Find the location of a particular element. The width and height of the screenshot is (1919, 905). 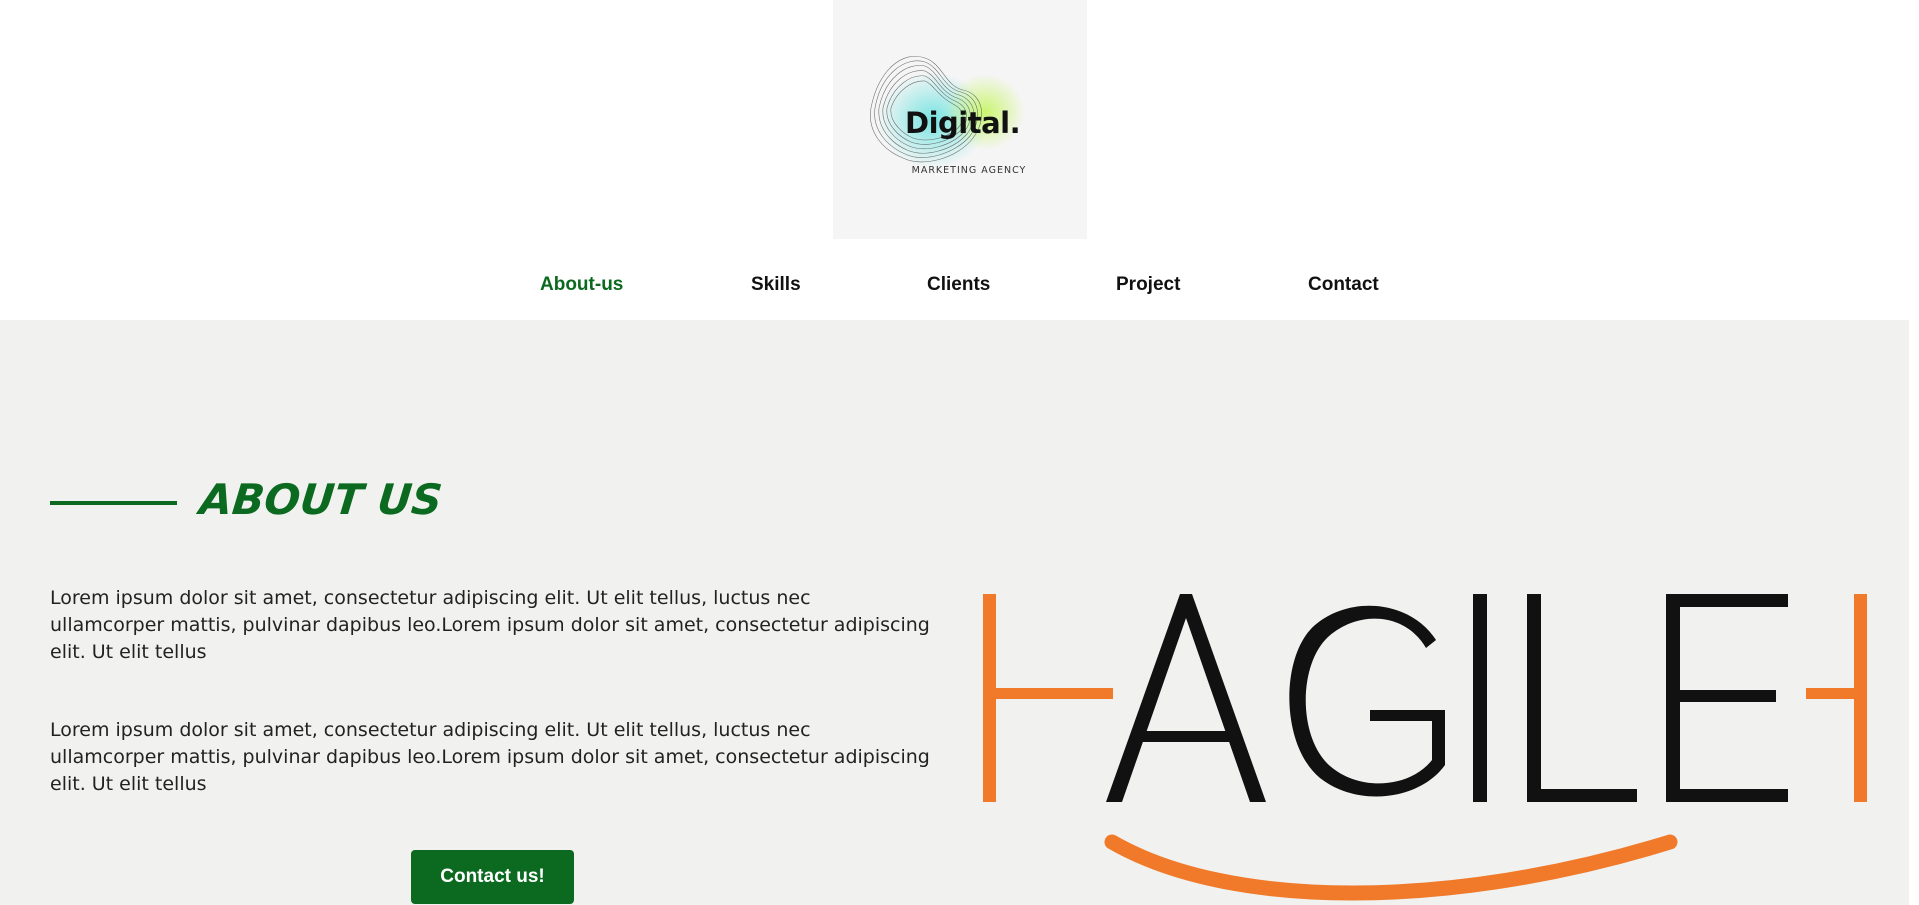

nav-item-contact: Contact is located at coordinates (1343, 285).